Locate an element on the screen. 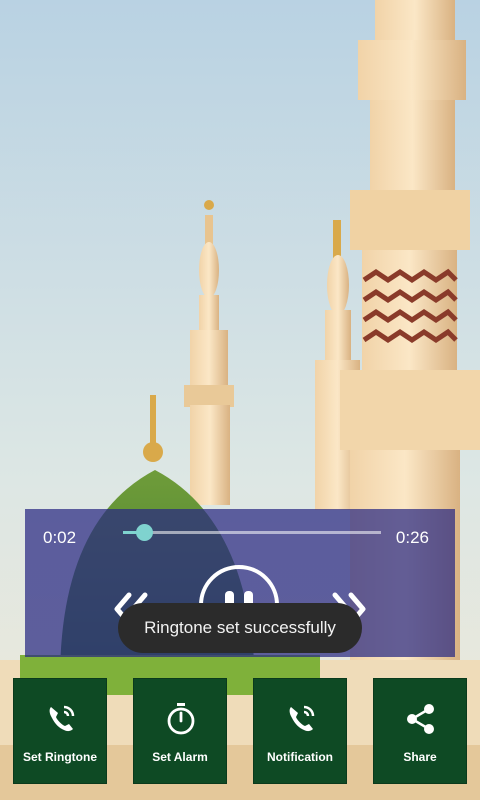 The width and height of the screenshot is (480, 800). set-ringtone-label: Set Ringtone is located at coordinates (60, 757).